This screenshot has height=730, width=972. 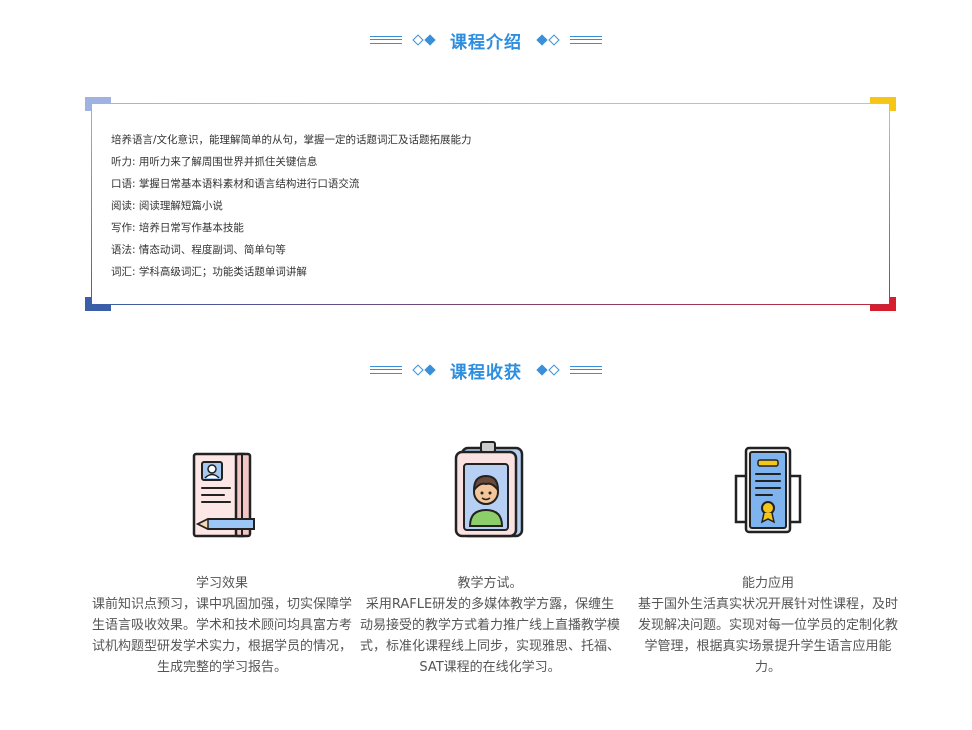 I want to click on section-header-intro: 课程介绍, so click(x=486, y=40).